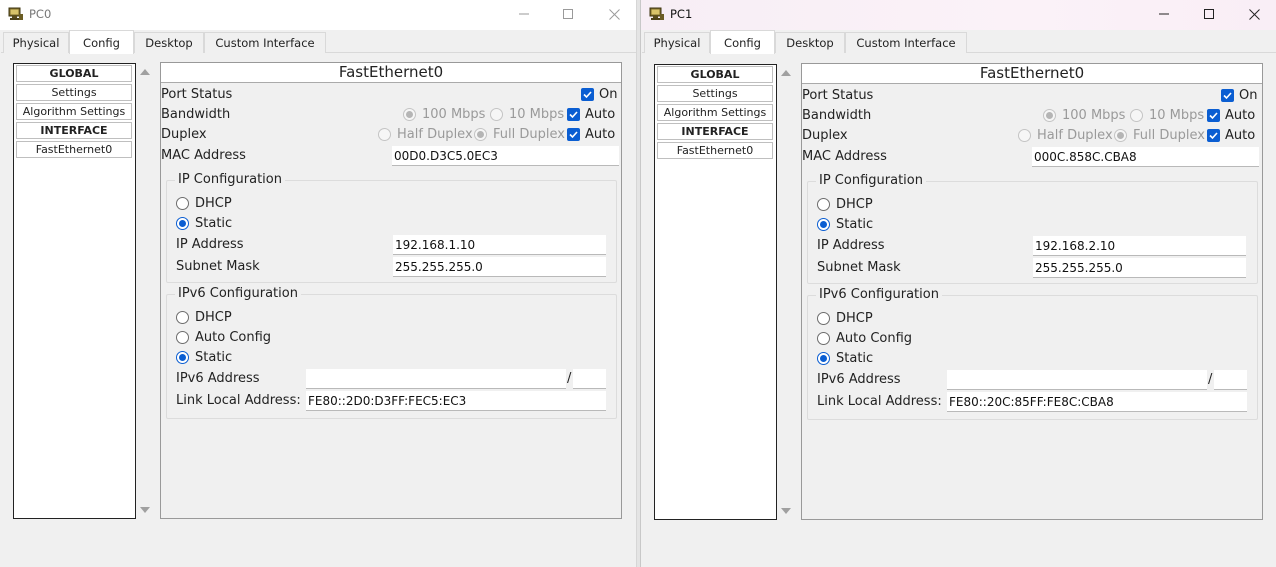 Image resolution: width=1276 pixels, height=567 pixels. Describe the element at coordinates (1097, 402) in the screenshot. I see `link-local-address-field: FE80::20C:85FF:FE8C:CBA8` at that location.